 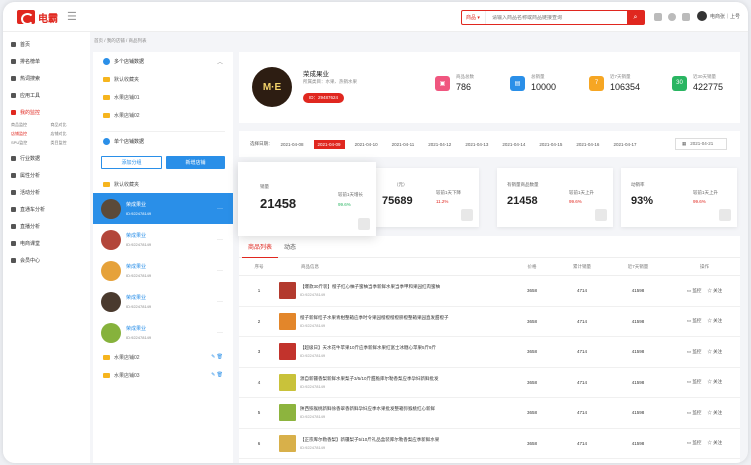 I want to click on submenu-store-compare: 店铺对比, so click(x=71, y=134).